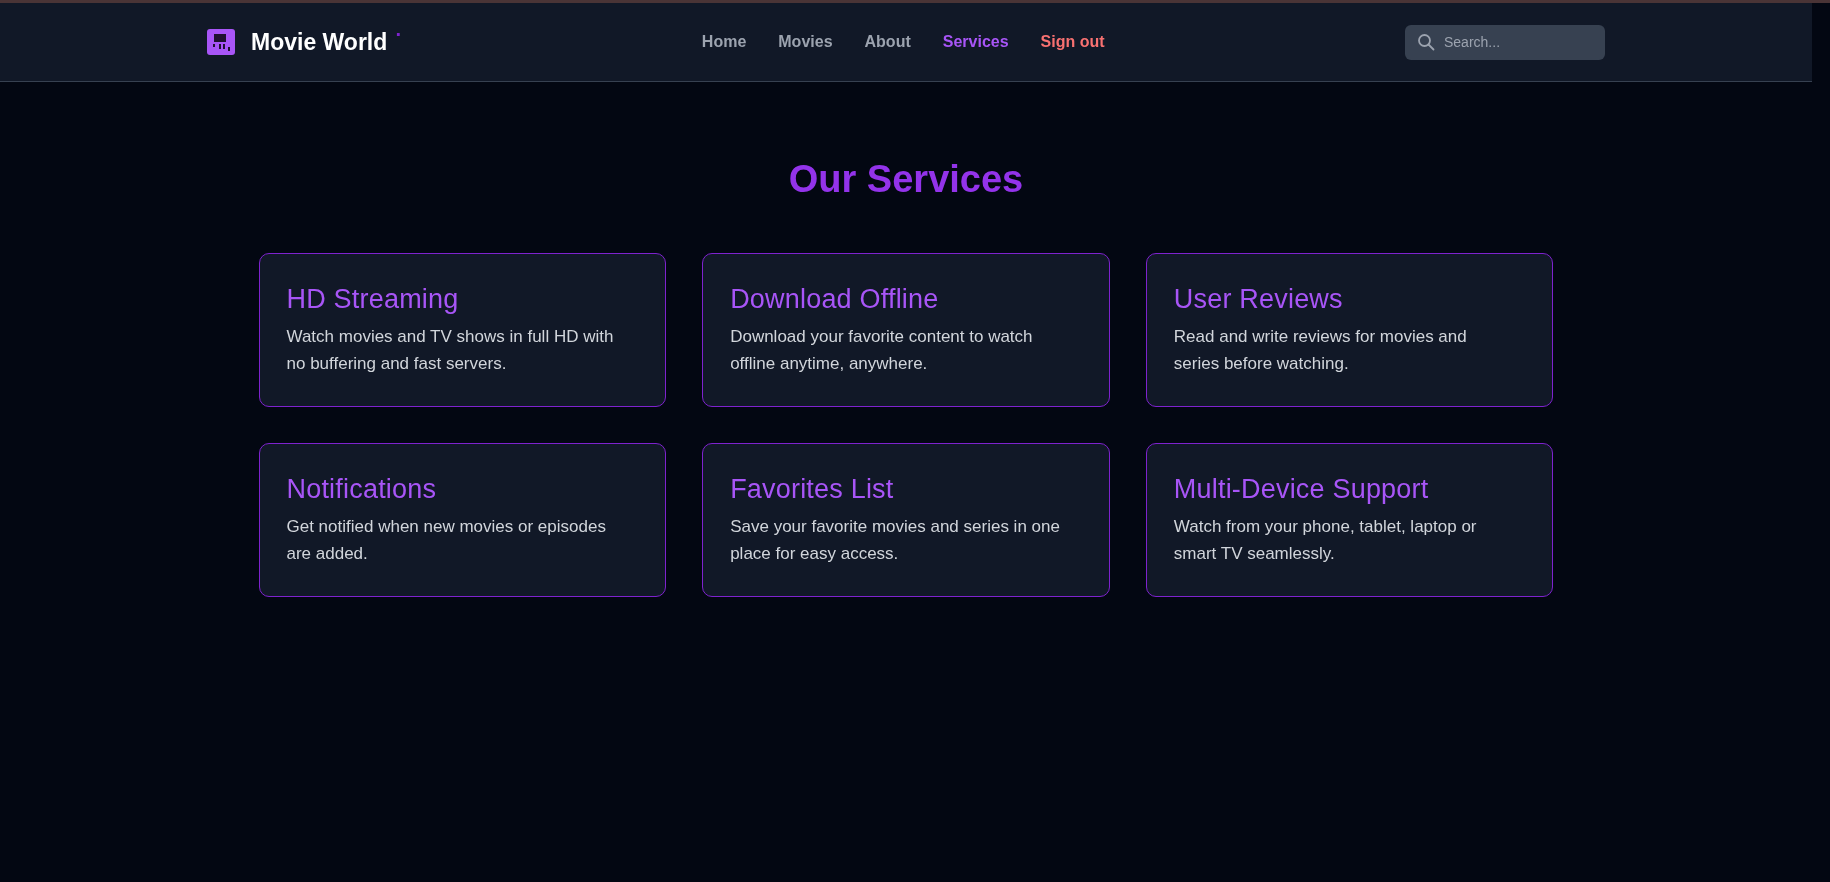 The height and width of the screenshot is (882, 1830). What do you see at coordinates (1301, 489) in the screenshot?
I see `card-title: Multi-Device Support` at bounding box center [1301, 489].